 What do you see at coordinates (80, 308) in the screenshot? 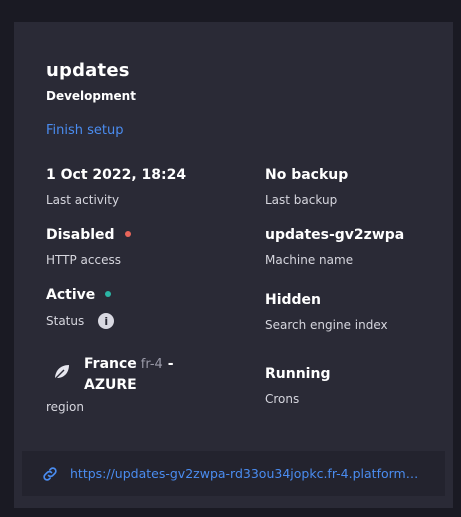
I see `status-block: Active Status i` at bounding box center [80, 308].